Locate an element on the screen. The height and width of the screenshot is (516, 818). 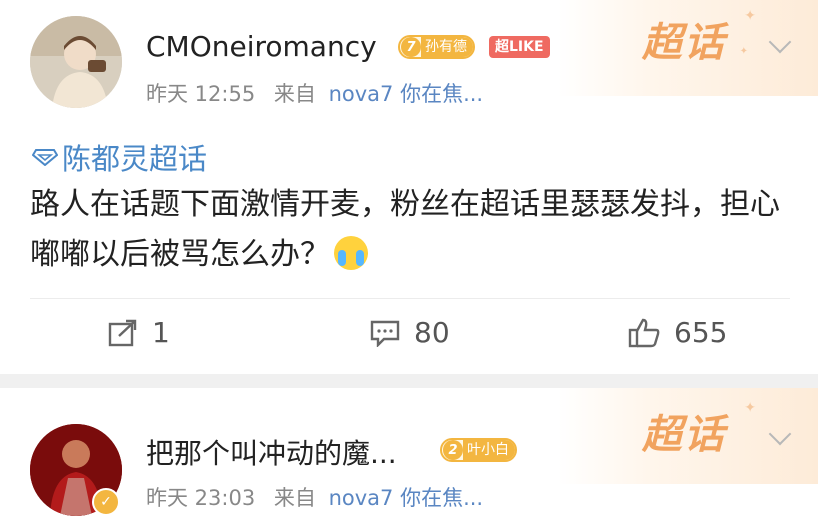
fan-level-number: 7 is located at coordinates (411, 47).